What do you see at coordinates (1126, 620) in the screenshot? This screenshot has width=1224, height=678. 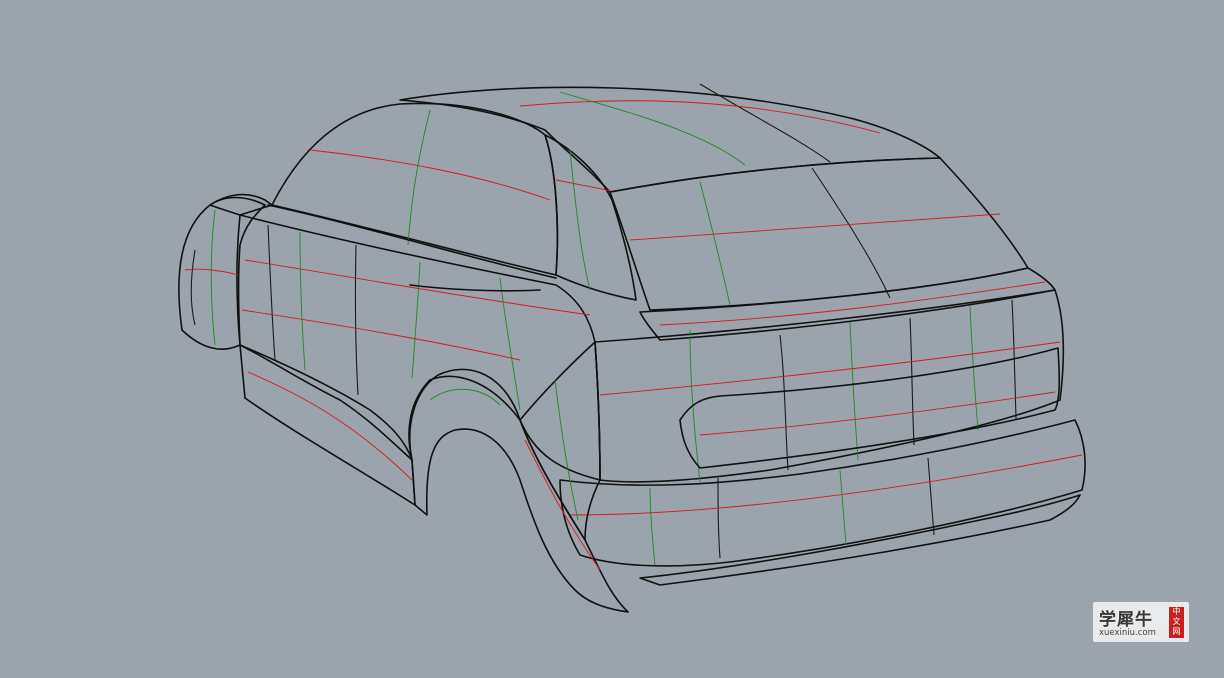 I see `watermark-title: 学犀牛` at bounding box center [1126, 620].